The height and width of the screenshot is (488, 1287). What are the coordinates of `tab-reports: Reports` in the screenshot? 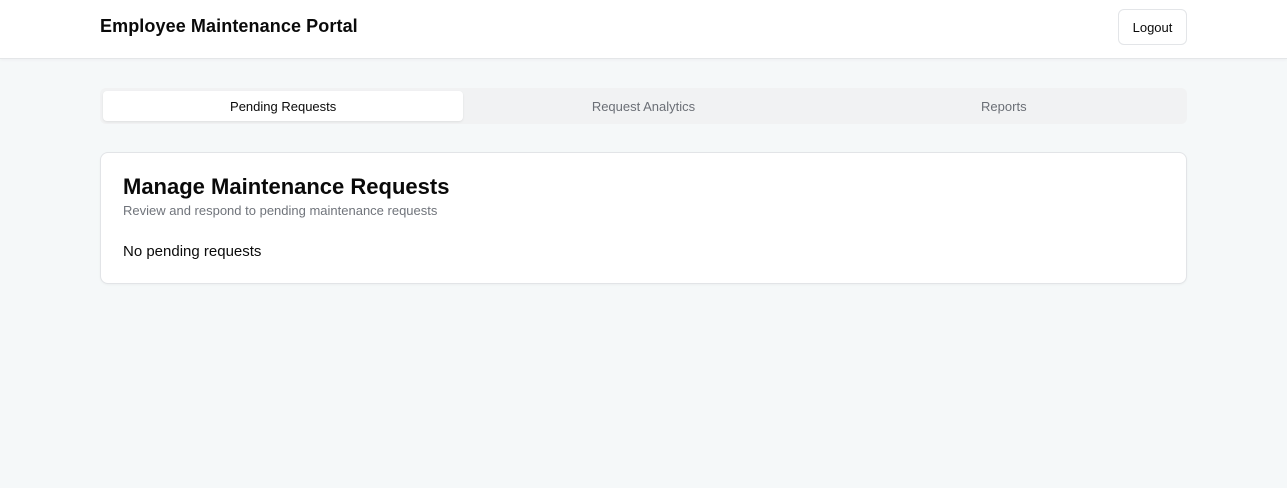 It's located at (1004, 106).